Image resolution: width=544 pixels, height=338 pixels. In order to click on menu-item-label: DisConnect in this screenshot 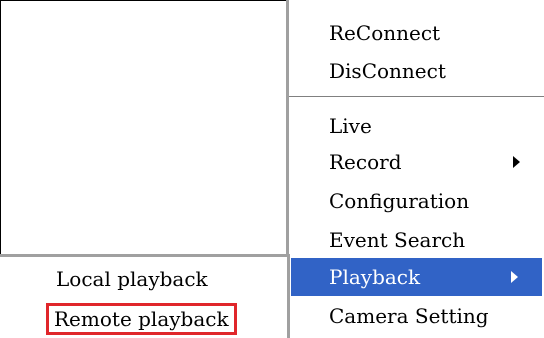, I will do `click(387, 71)`.